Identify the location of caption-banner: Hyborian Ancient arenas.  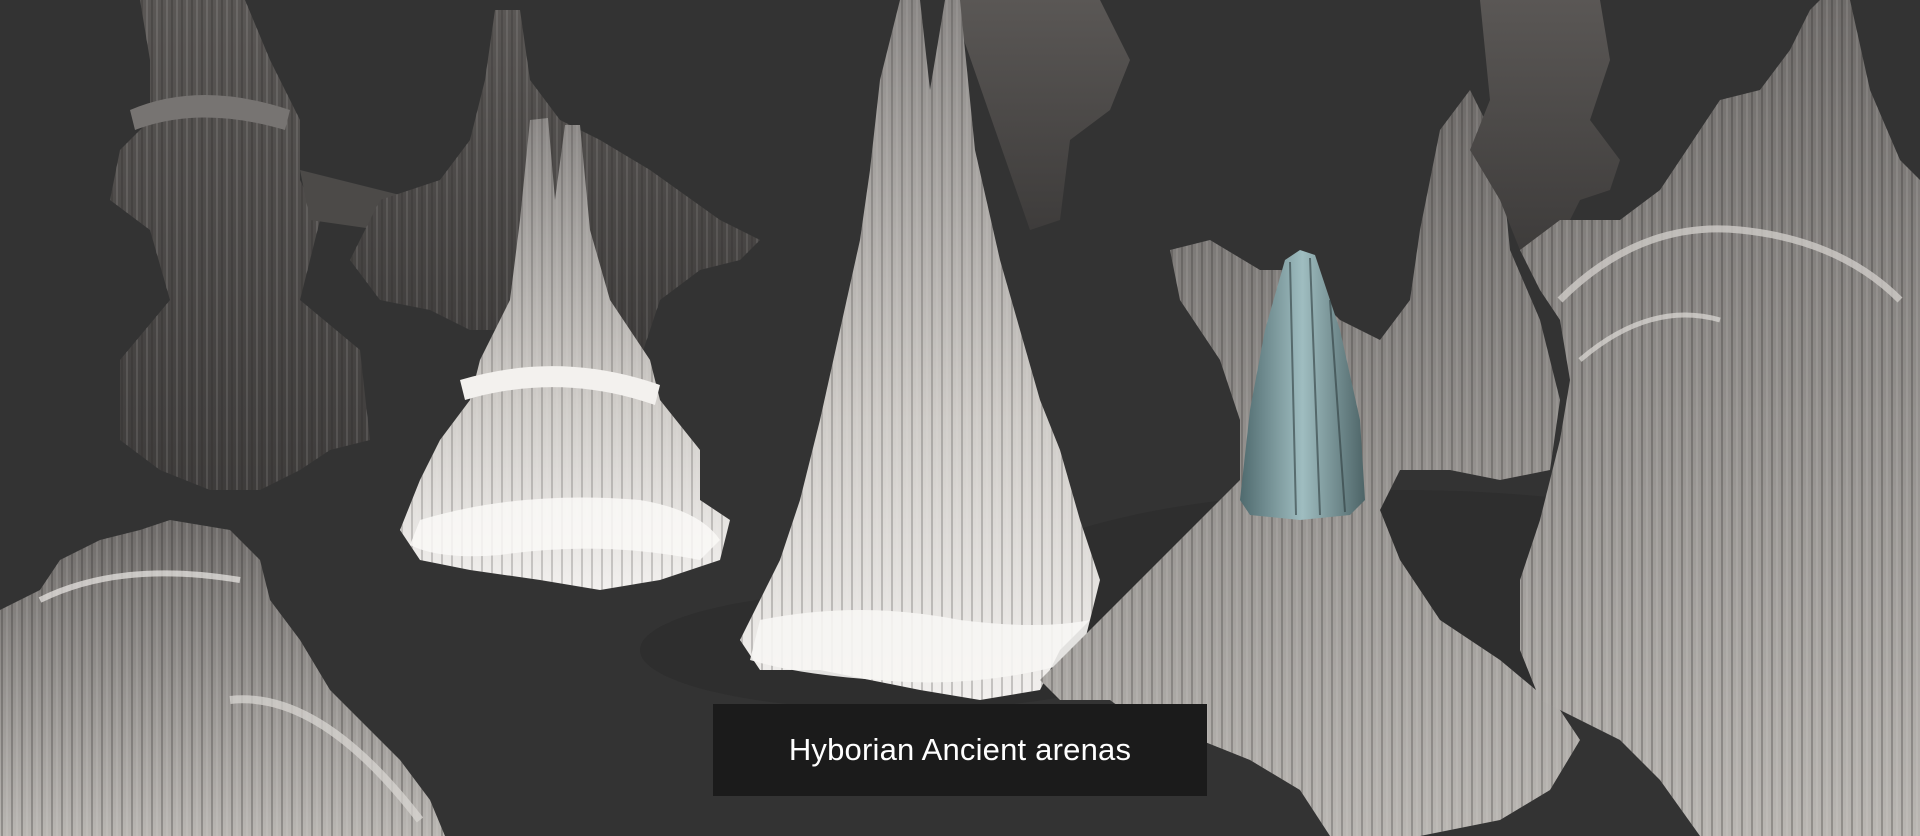
(960, 750).